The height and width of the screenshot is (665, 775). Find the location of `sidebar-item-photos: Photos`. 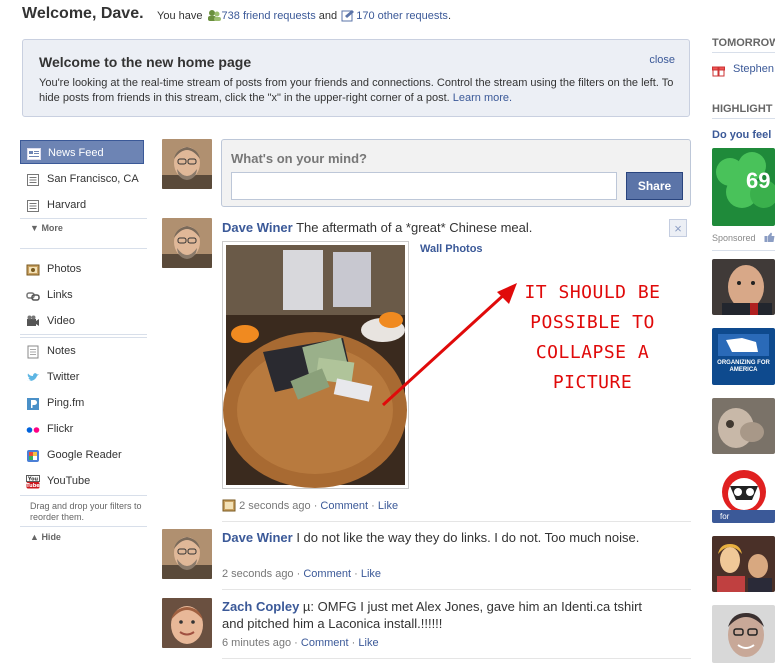

sidebar-item-photos: Photos is located at coordinates (82, 269).